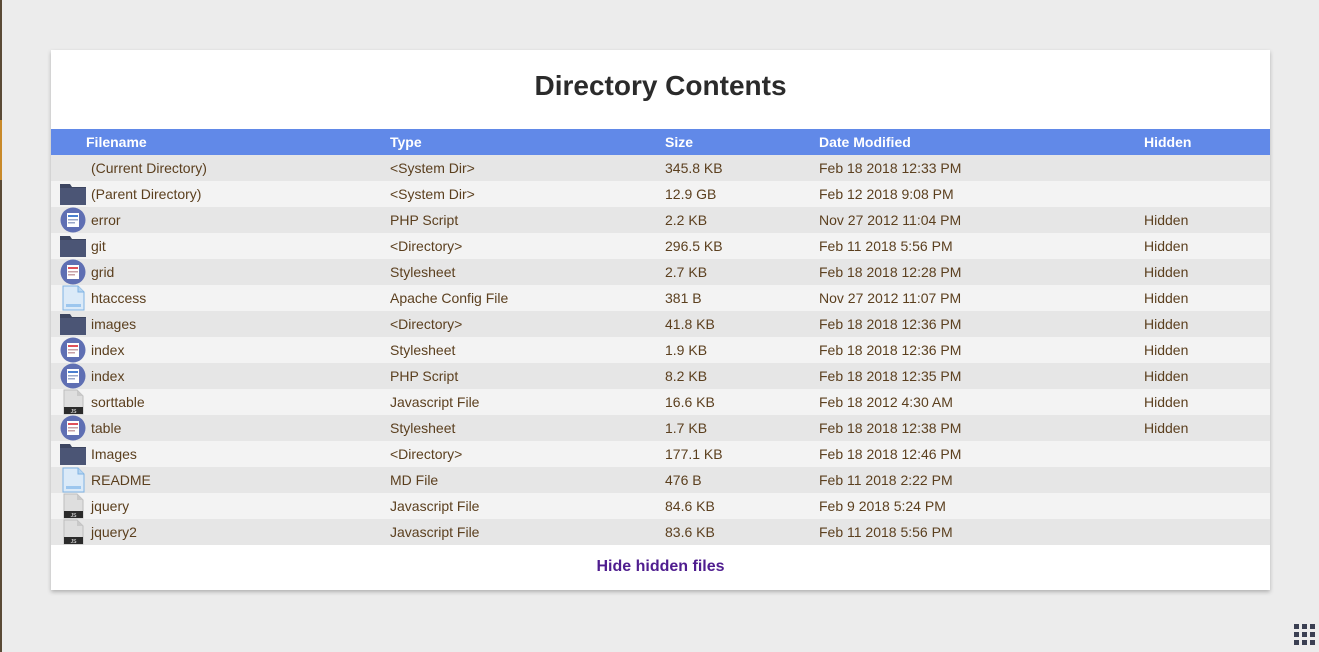  Describe the element at coordinates (106, 220) in the screenshot. I see `file-link: error` at that location.